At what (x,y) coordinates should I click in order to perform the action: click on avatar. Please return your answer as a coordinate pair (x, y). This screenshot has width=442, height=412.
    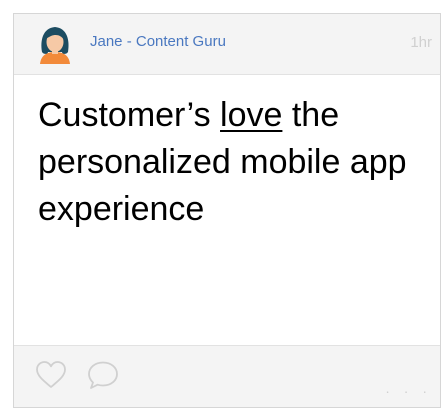
    Looking at the image, I should click on (55, 43).